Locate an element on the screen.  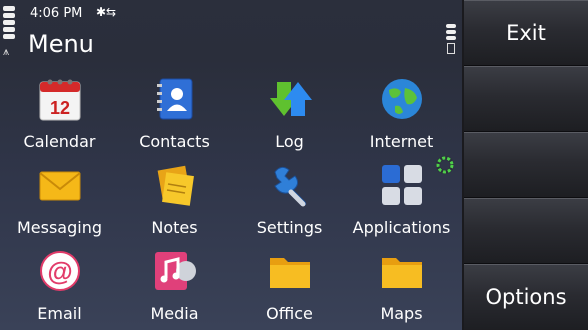
menu-item-label: Notes is located at coordinates (174, 227).